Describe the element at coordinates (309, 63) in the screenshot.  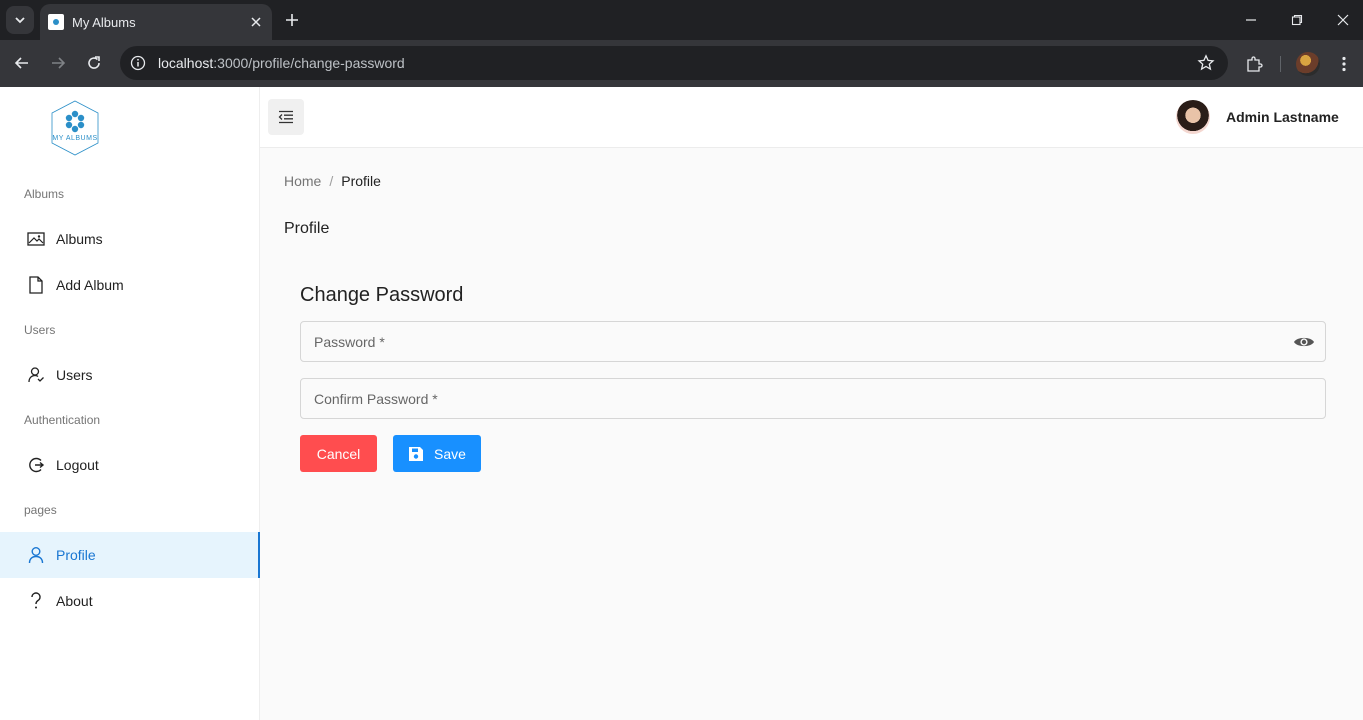
I see `url-path: :3000/profile/change-password` at that location.